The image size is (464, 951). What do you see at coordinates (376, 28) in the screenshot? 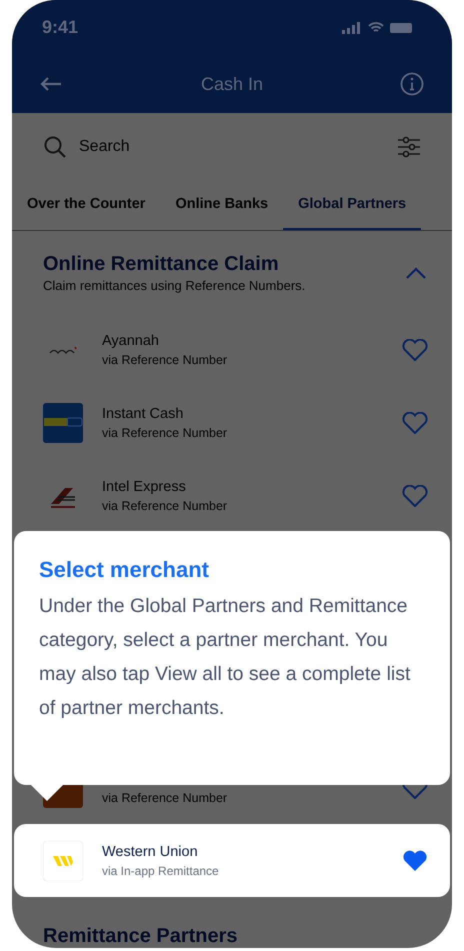
I see `wifi-icon` at bounding box center [376, 28].